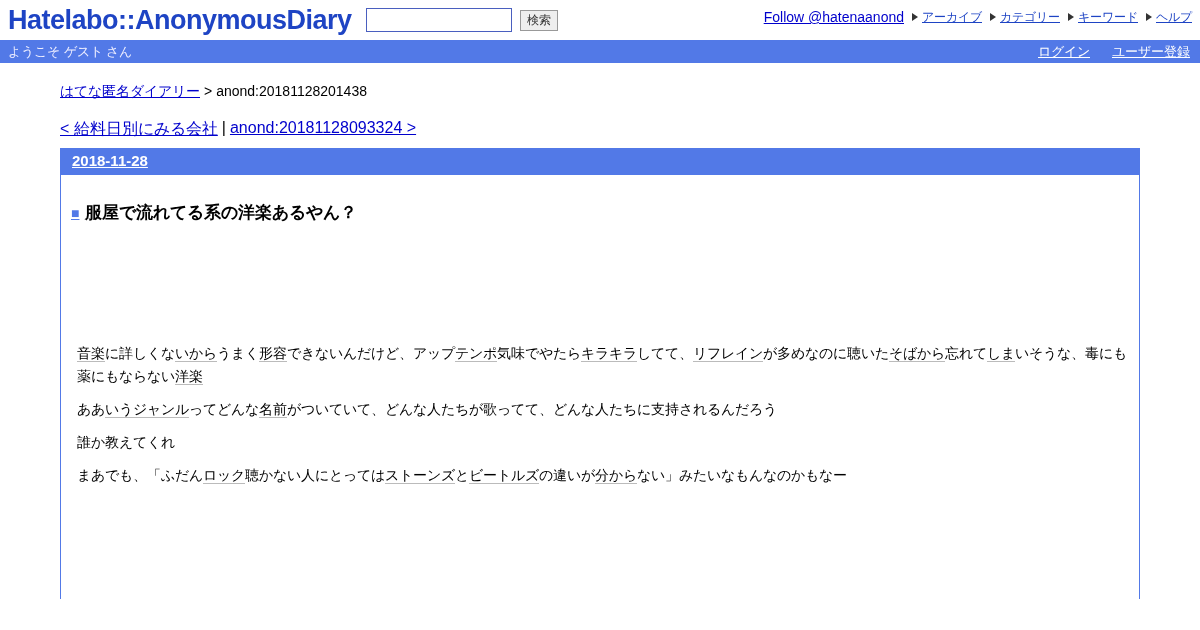 Image resolution: width=1200 pixels, height=630 pixels. I want to click on previous-link: < 給料日別にみる会社, so click(139, 129).